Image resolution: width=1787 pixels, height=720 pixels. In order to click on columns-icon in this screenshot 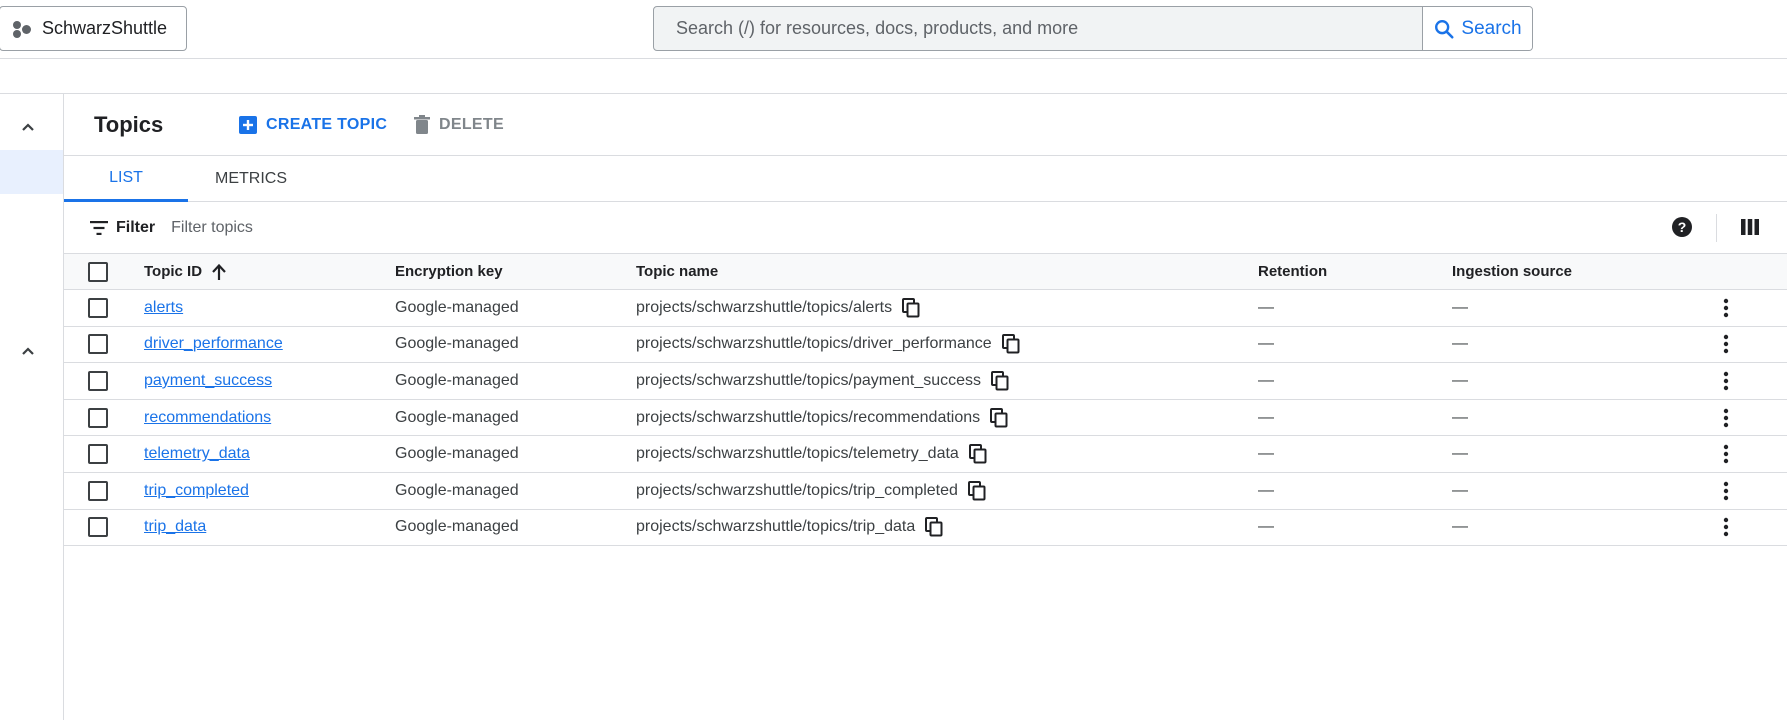, I will do `click(1750, 227)`.